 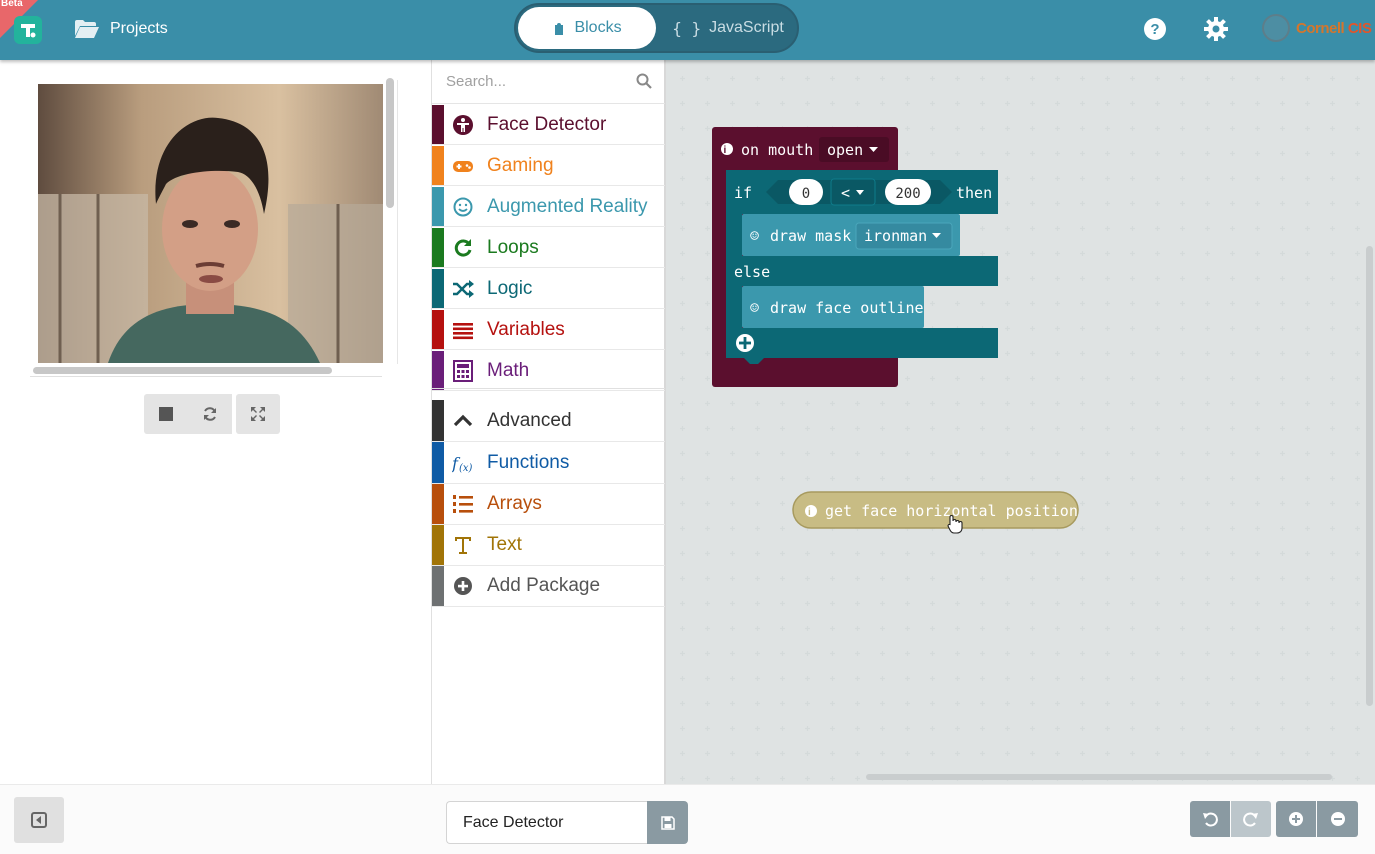 What do you see at coordinates (833, 307) in the screenshot?
I see `draw-face-outline-block: ☺ draw face outline` at bounding box center [833, 307].